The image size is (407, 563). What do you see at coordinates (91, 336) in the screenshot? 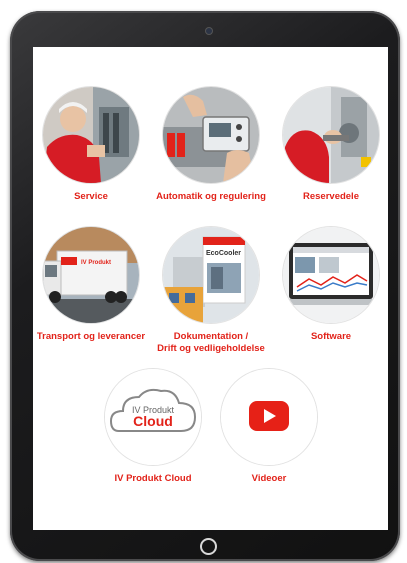
I see `tile-transport-label: Transport og leverancer` at bounding box center [91, 336].